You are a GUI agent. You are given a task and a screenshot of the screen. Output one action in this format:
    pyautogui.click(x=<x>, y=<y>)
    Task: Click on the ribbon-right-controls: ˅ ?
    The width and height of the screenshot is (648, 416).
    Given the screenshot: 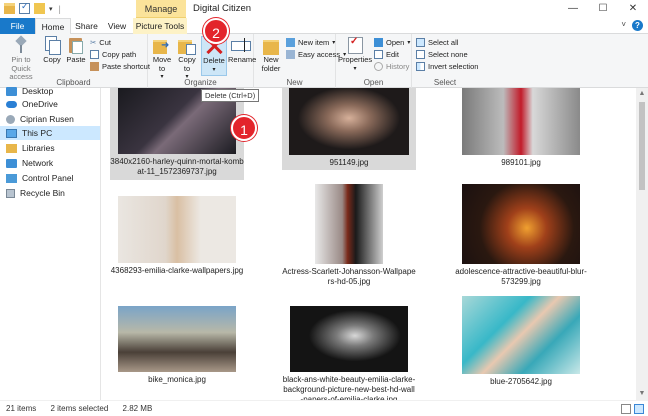 What is the action you would take?
    pyautogui.click(x=632, y=25)
    